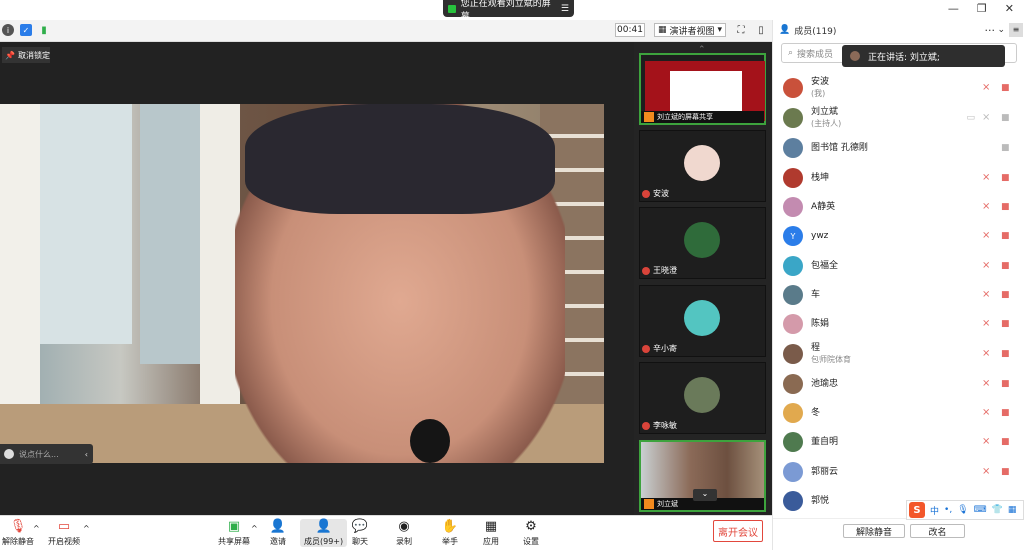  What do you see at coordinates (702, 89) in the screenshot?
I see `thumbnail-share: 刘立斌的屏幕共享` at bounding box center [702, 89].